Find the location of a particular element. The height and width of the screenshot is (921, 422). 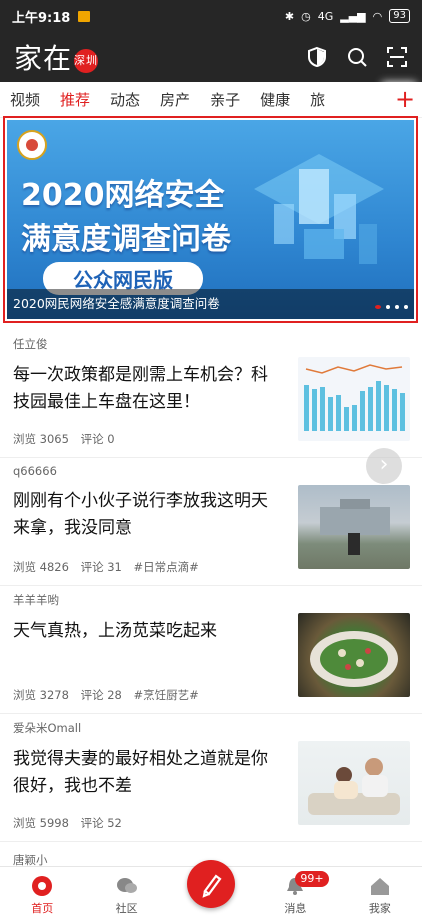

app-logo: 家在 深圳 is located at coordinates (56, 57).